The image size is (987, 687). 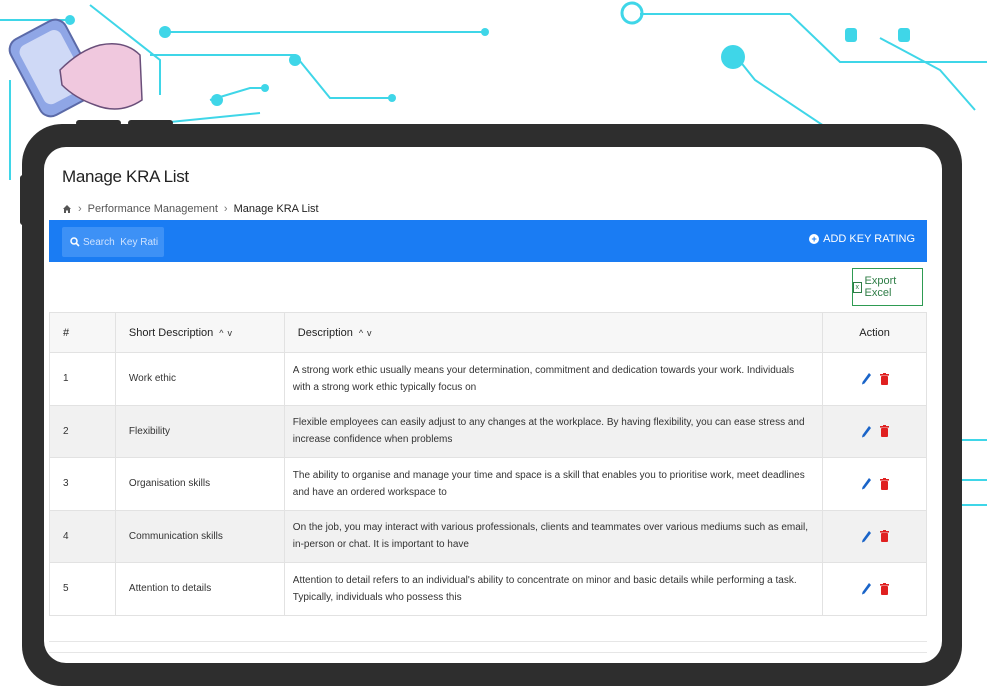 What do you see at coordinates (869, 239) in the screenshot?
I see `add-key-rating-label: ADD KEY RATING` at bounding box center [869, 239].